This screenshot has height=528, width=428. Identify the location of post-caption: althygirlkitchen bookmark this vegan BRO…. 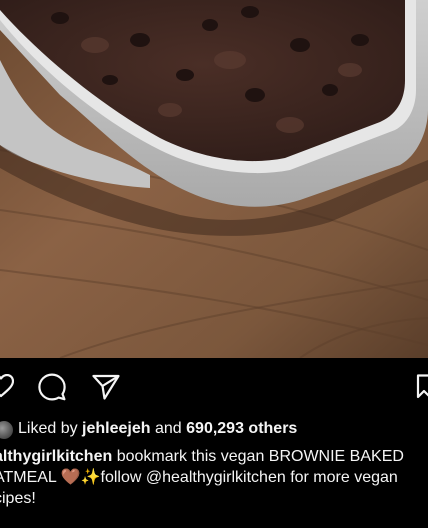
(213, 477).